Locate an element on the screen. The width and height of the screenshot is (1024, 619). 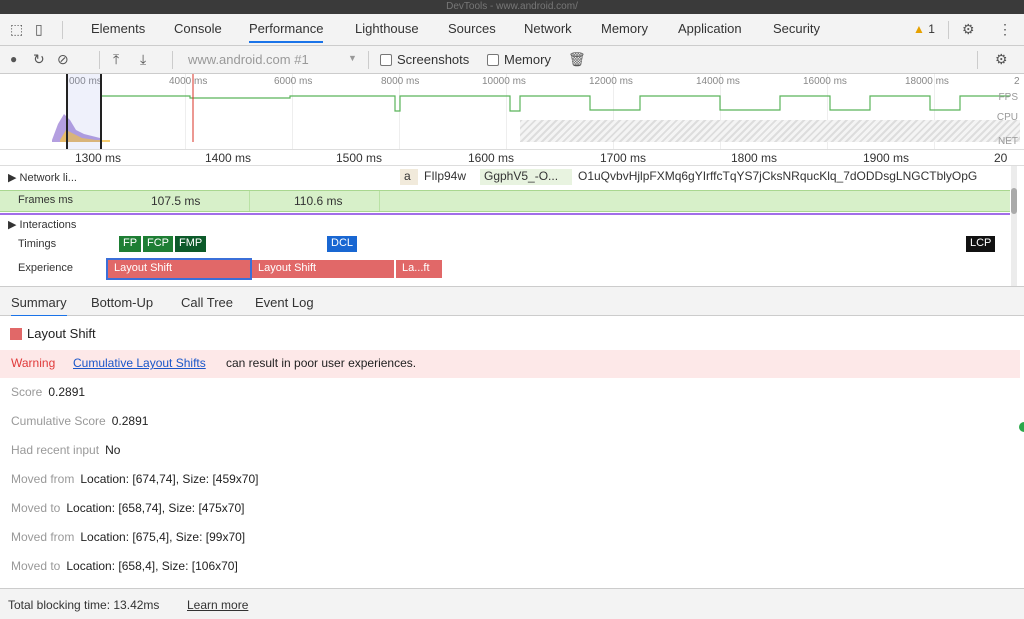
summary-value: Location: [658,4], Size: [106x70] is located at coordinates (151, 566).